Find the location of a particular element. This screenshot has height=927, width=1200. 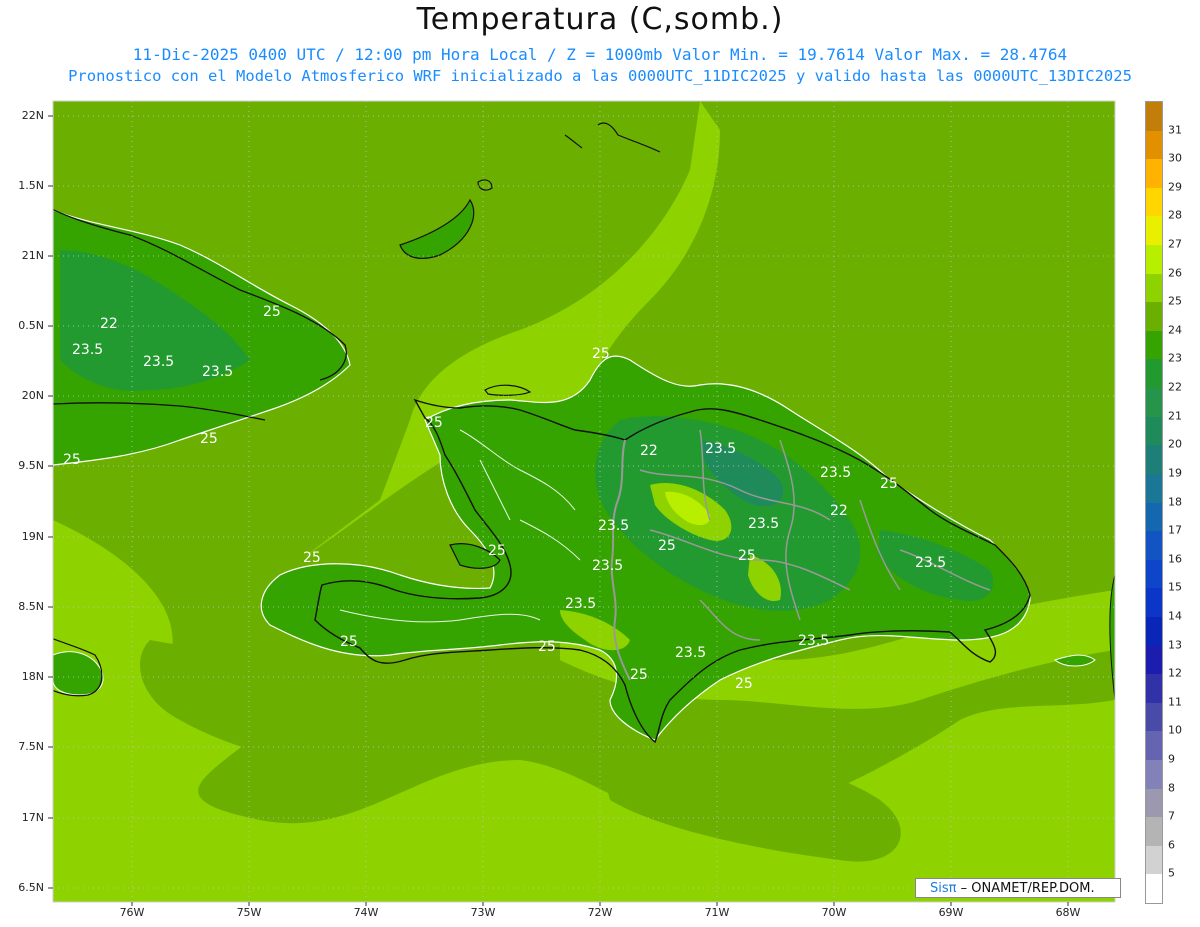

colorbar-label: 8 is located at coordinates (1171, 788).